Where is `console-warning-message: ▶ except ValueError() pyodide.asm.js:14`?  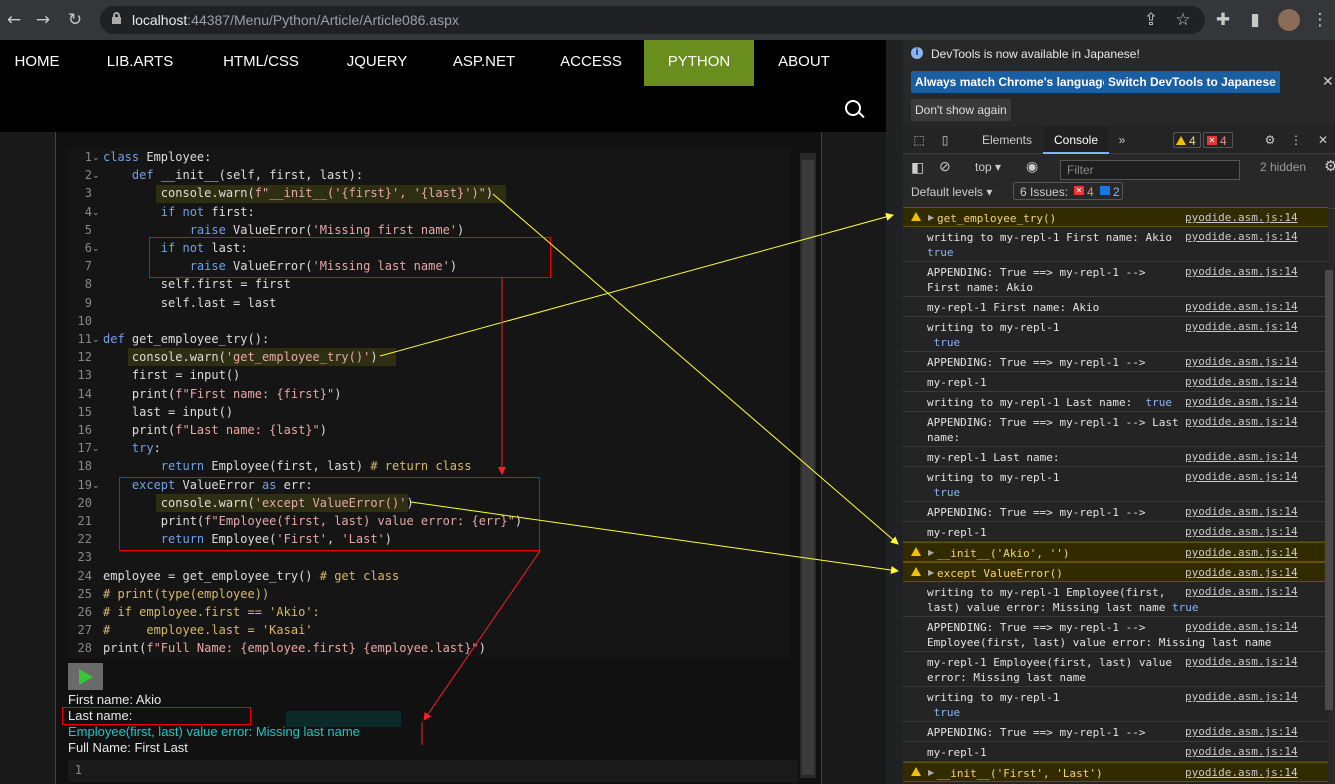
console-warning-message: ▶ except ValueError() pyodide.asm.js:14 is located at coordinates (1115, 572).